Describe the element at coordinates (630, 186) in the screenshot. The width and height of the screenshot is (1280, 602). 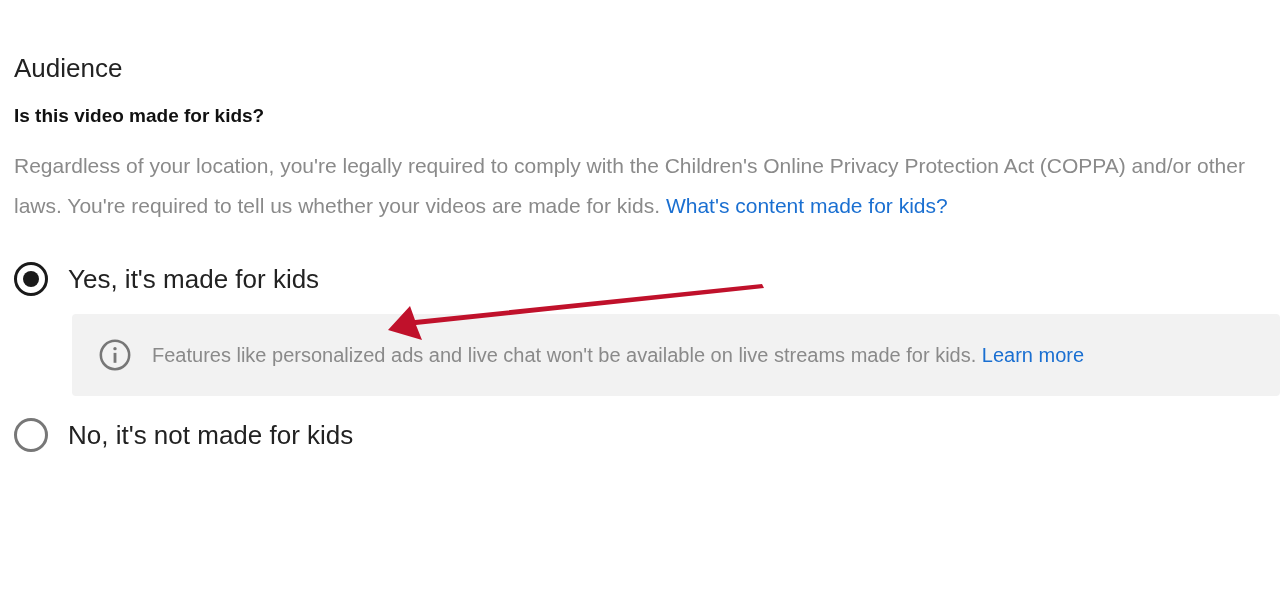
I see `description-text: Regardless of your location, you're legally required to comply with the Children's Online Privacy Protection Act (COPPA) and/or other laws. You're required to tell us whether your videos are made for kids. What's content made for kids?` at that location.